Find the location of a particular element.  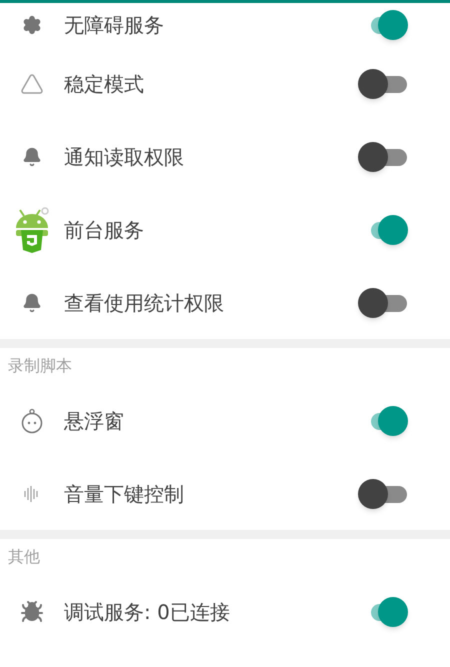

section-header: 录制脚本 is located at coordinates (40, 366).